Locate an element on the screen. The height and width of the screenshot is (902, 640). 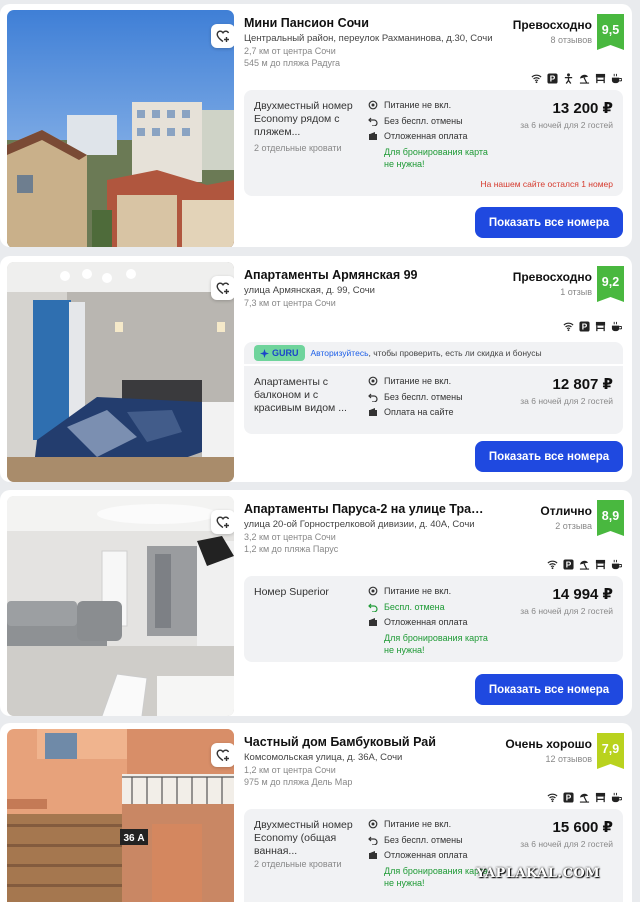
rating-badge: 8,9 is located at coordinates (610, 518).